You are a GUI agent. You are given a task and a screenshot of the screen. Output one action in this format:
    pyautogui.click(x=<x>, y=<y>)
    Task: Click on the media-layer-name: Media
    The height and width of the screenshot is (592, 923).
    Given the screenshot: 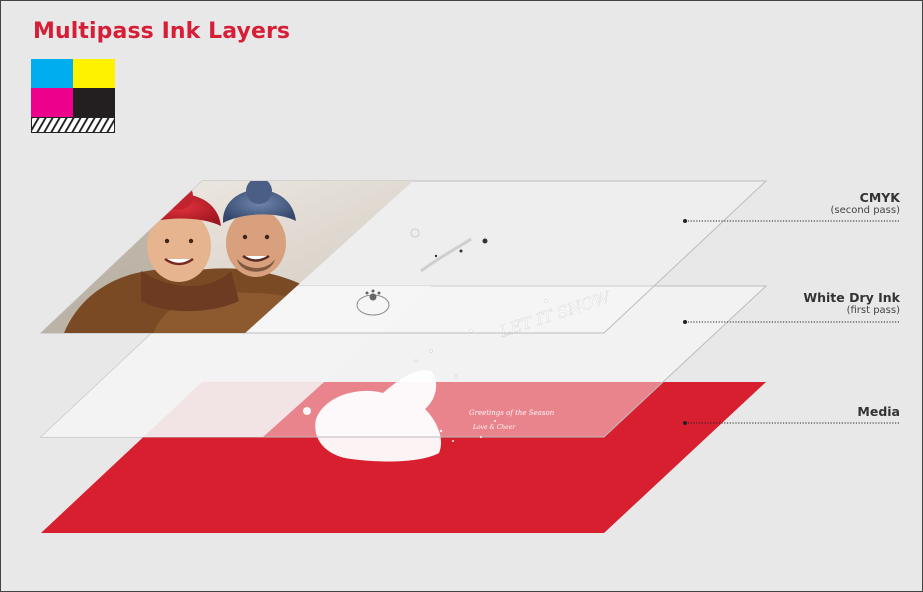 What is the action you would take?
    pyautogui.click(x=878, y=411)
    